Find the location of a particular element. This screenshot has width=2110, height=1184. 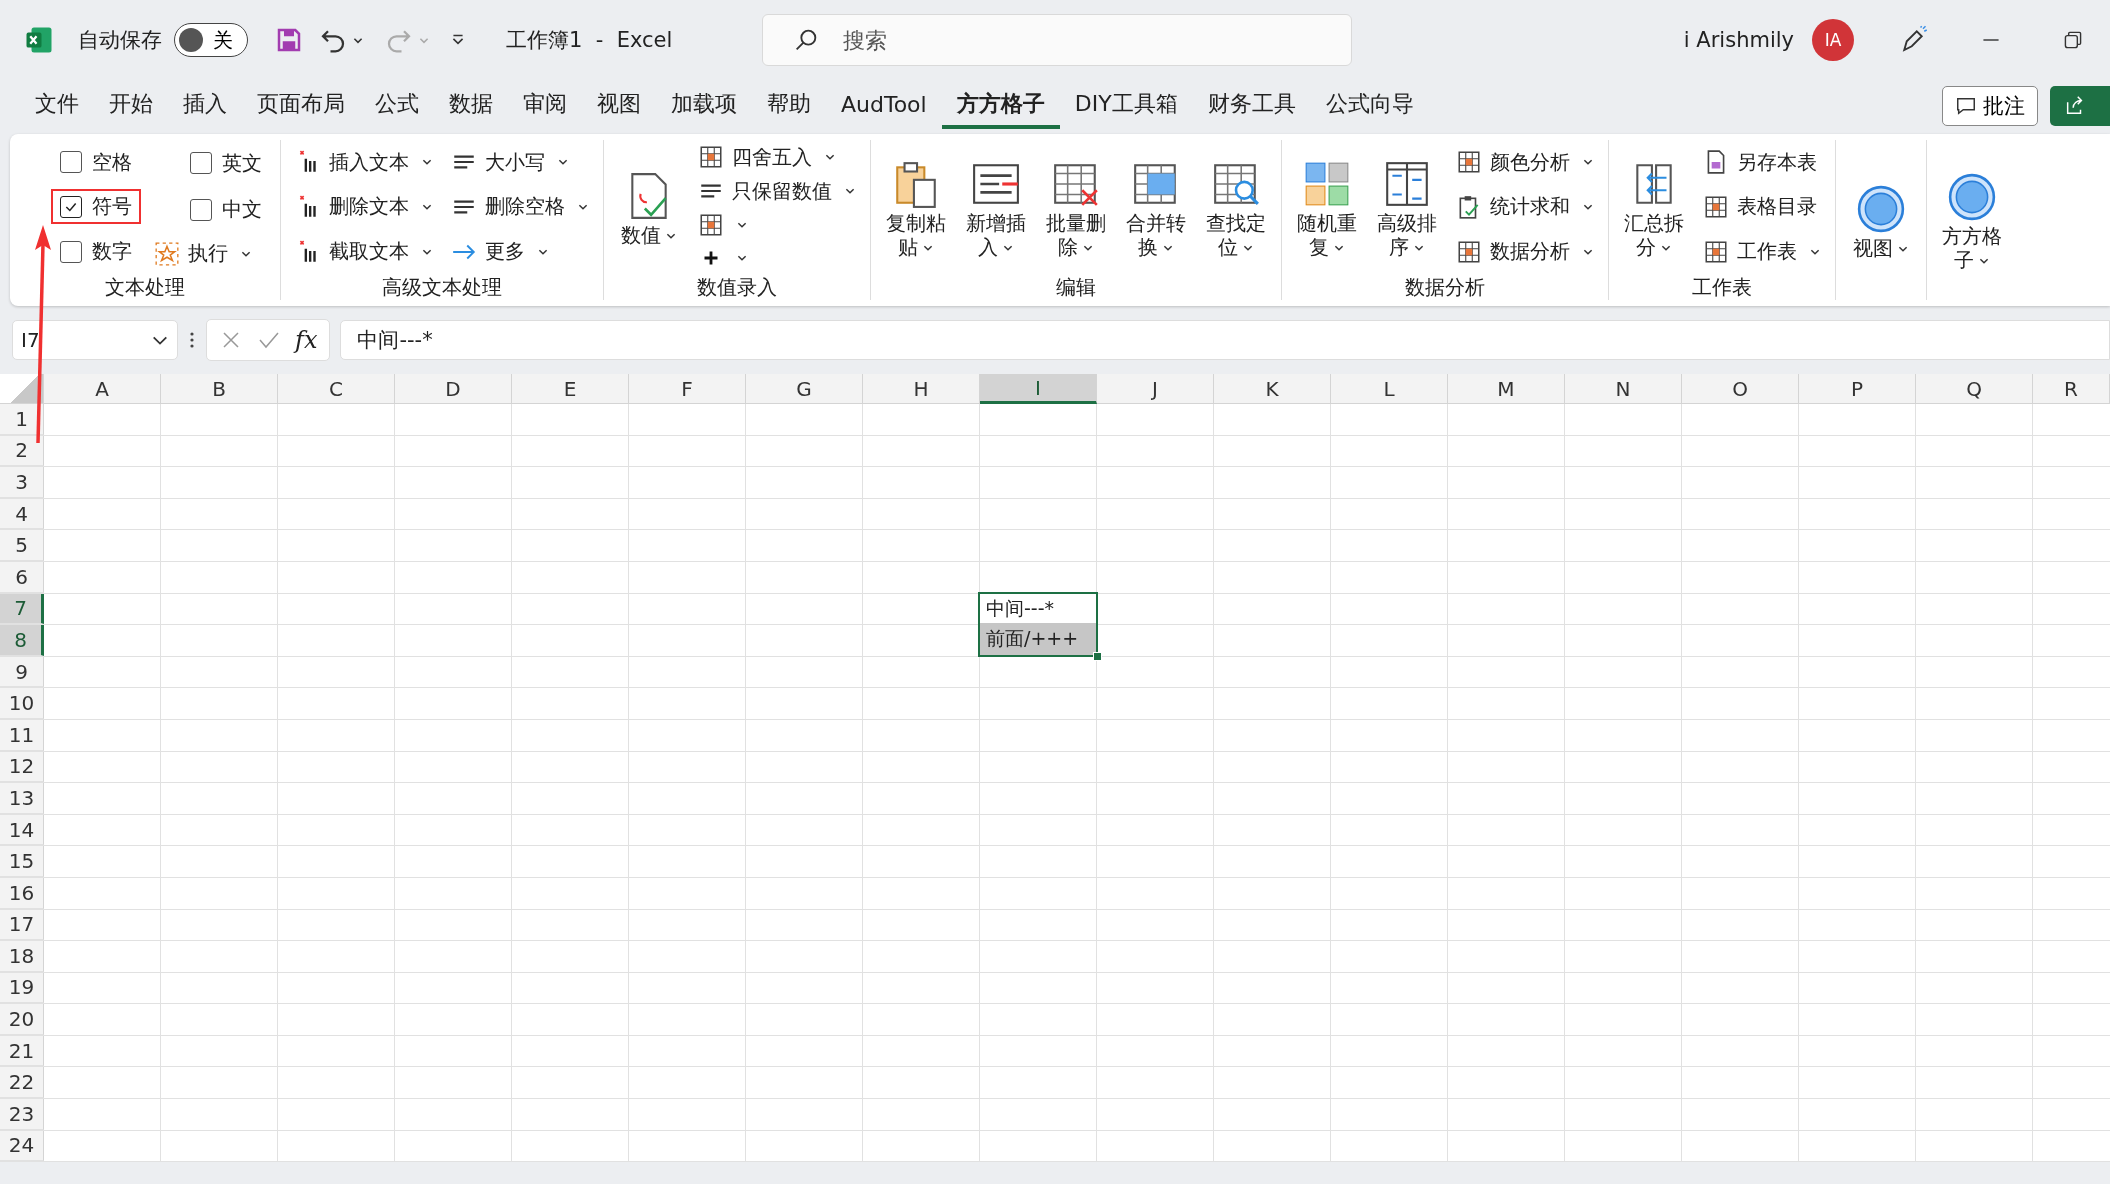

ribbon-tab: 审阅 is located at coordinates (545, 106).